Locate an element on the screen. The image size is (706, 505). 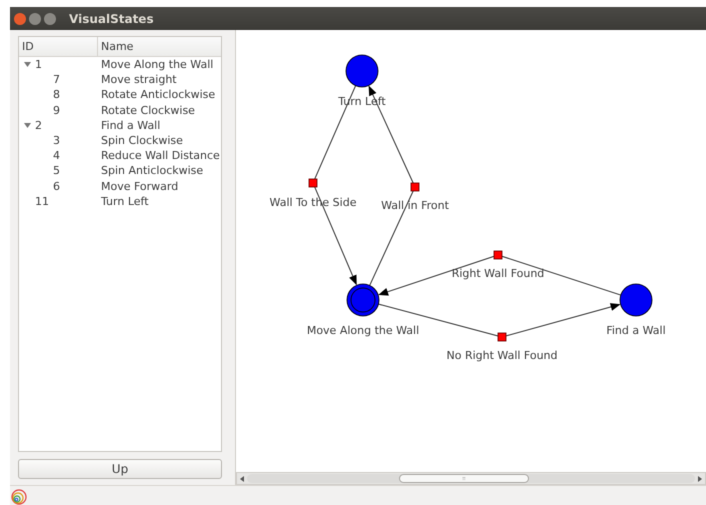
tree-item: Spin Anticlockwise is located at coordinates (151, 171).